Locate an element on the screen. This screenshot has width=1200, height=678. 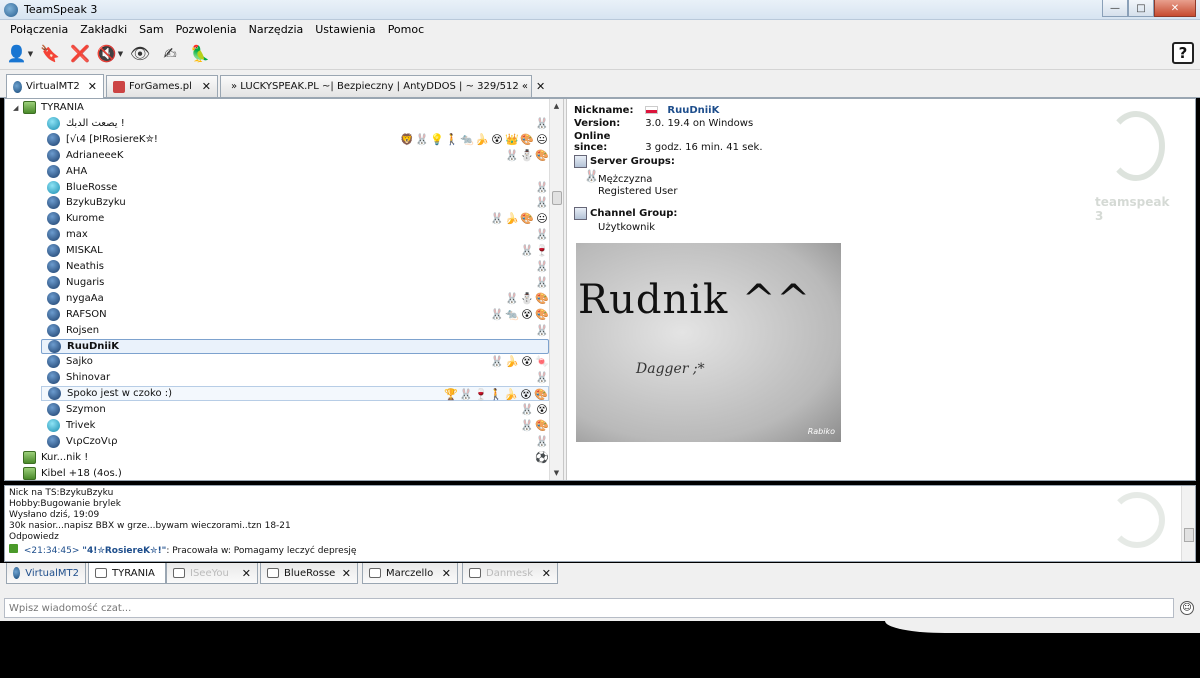
client-row: nygaAa 🐰 ⛄ 🎨 is located at coordinates (295, 298).